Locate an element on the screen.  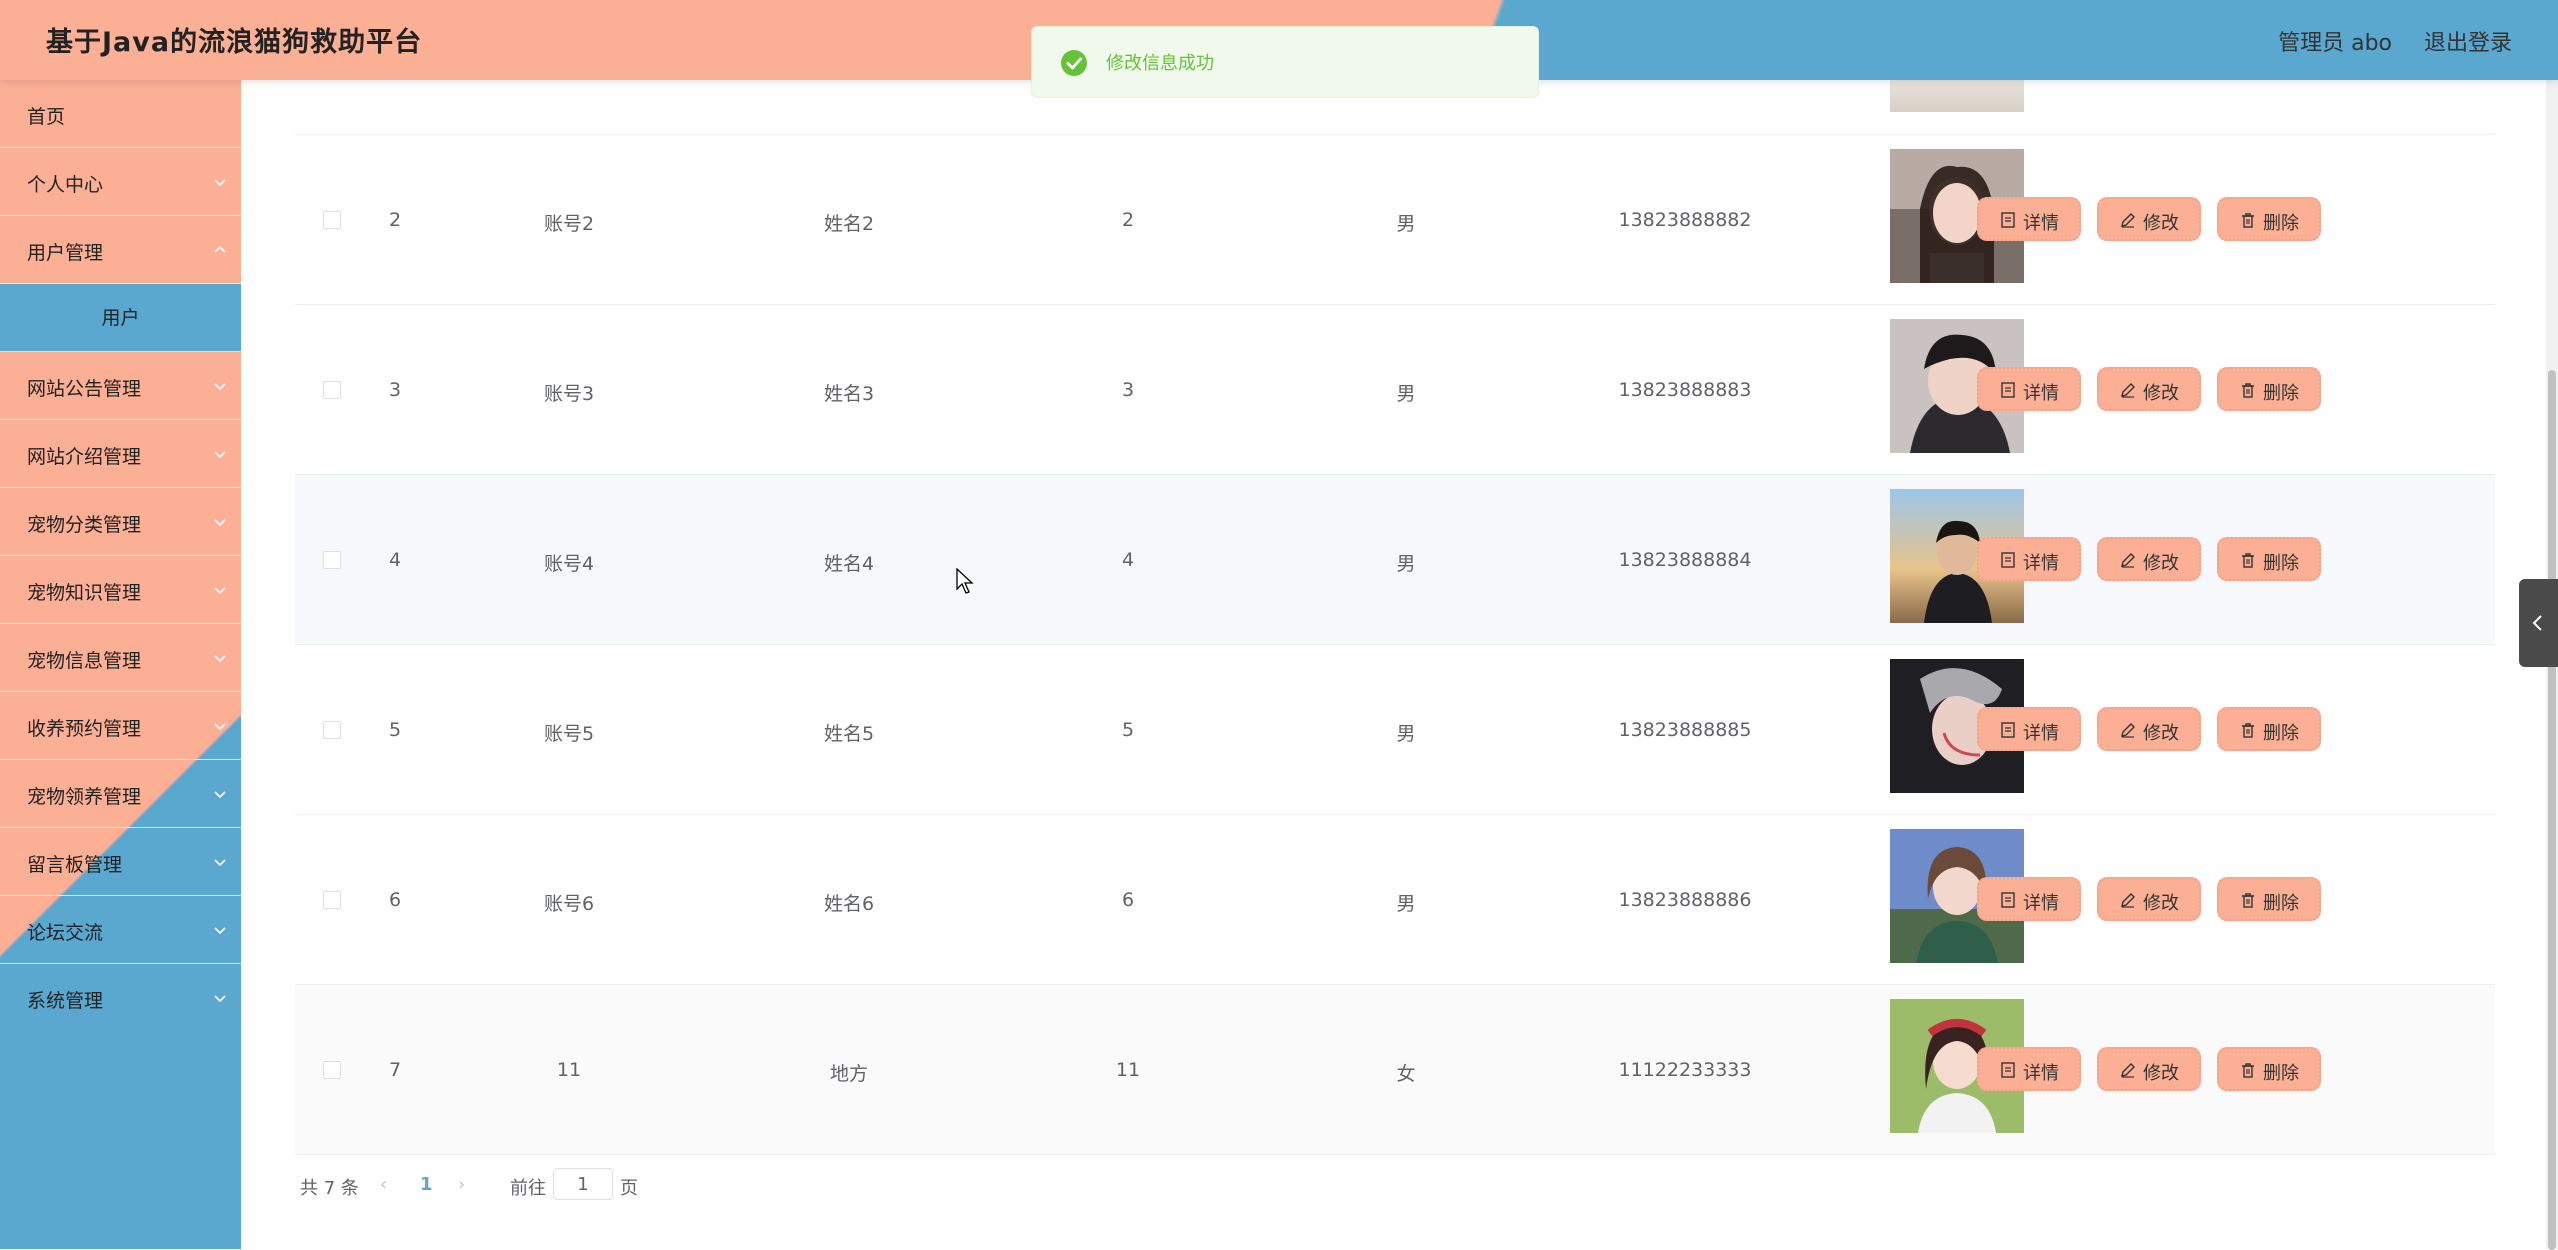
avatar-image-partial is located at coordinates (1957, 96).